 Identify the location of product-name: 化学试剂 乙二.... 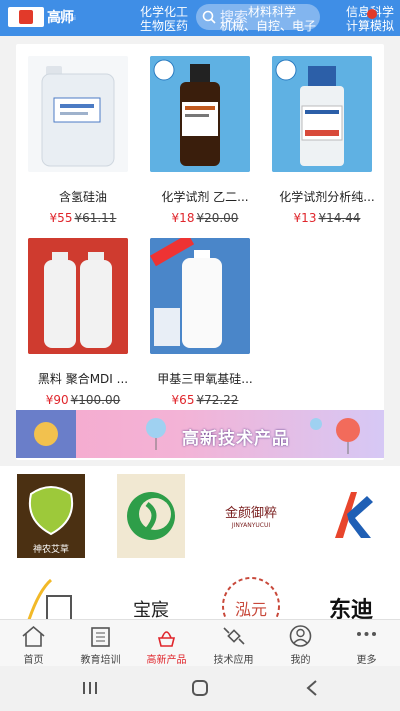
(205, 197).